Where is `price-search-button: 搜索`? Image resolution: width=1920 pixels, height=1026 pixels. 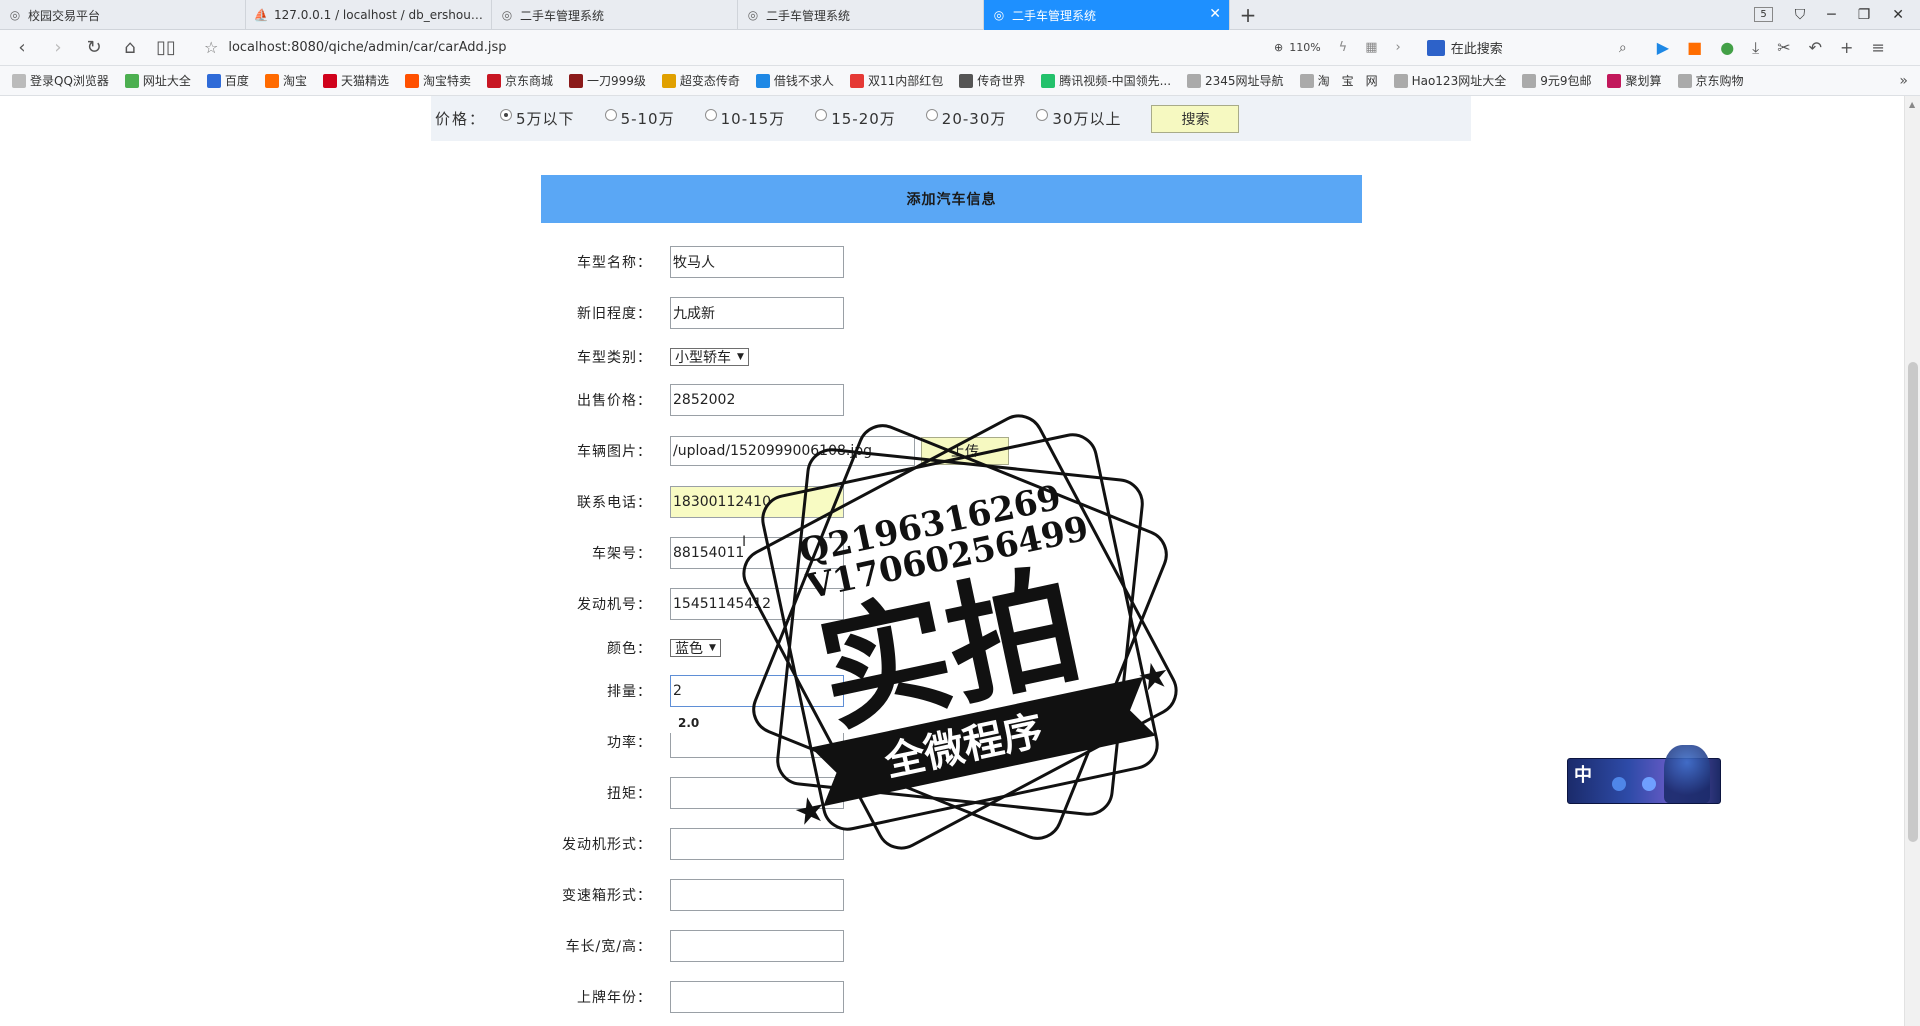
price-search-button: 搜索 is located at coordinates (1195, 118).